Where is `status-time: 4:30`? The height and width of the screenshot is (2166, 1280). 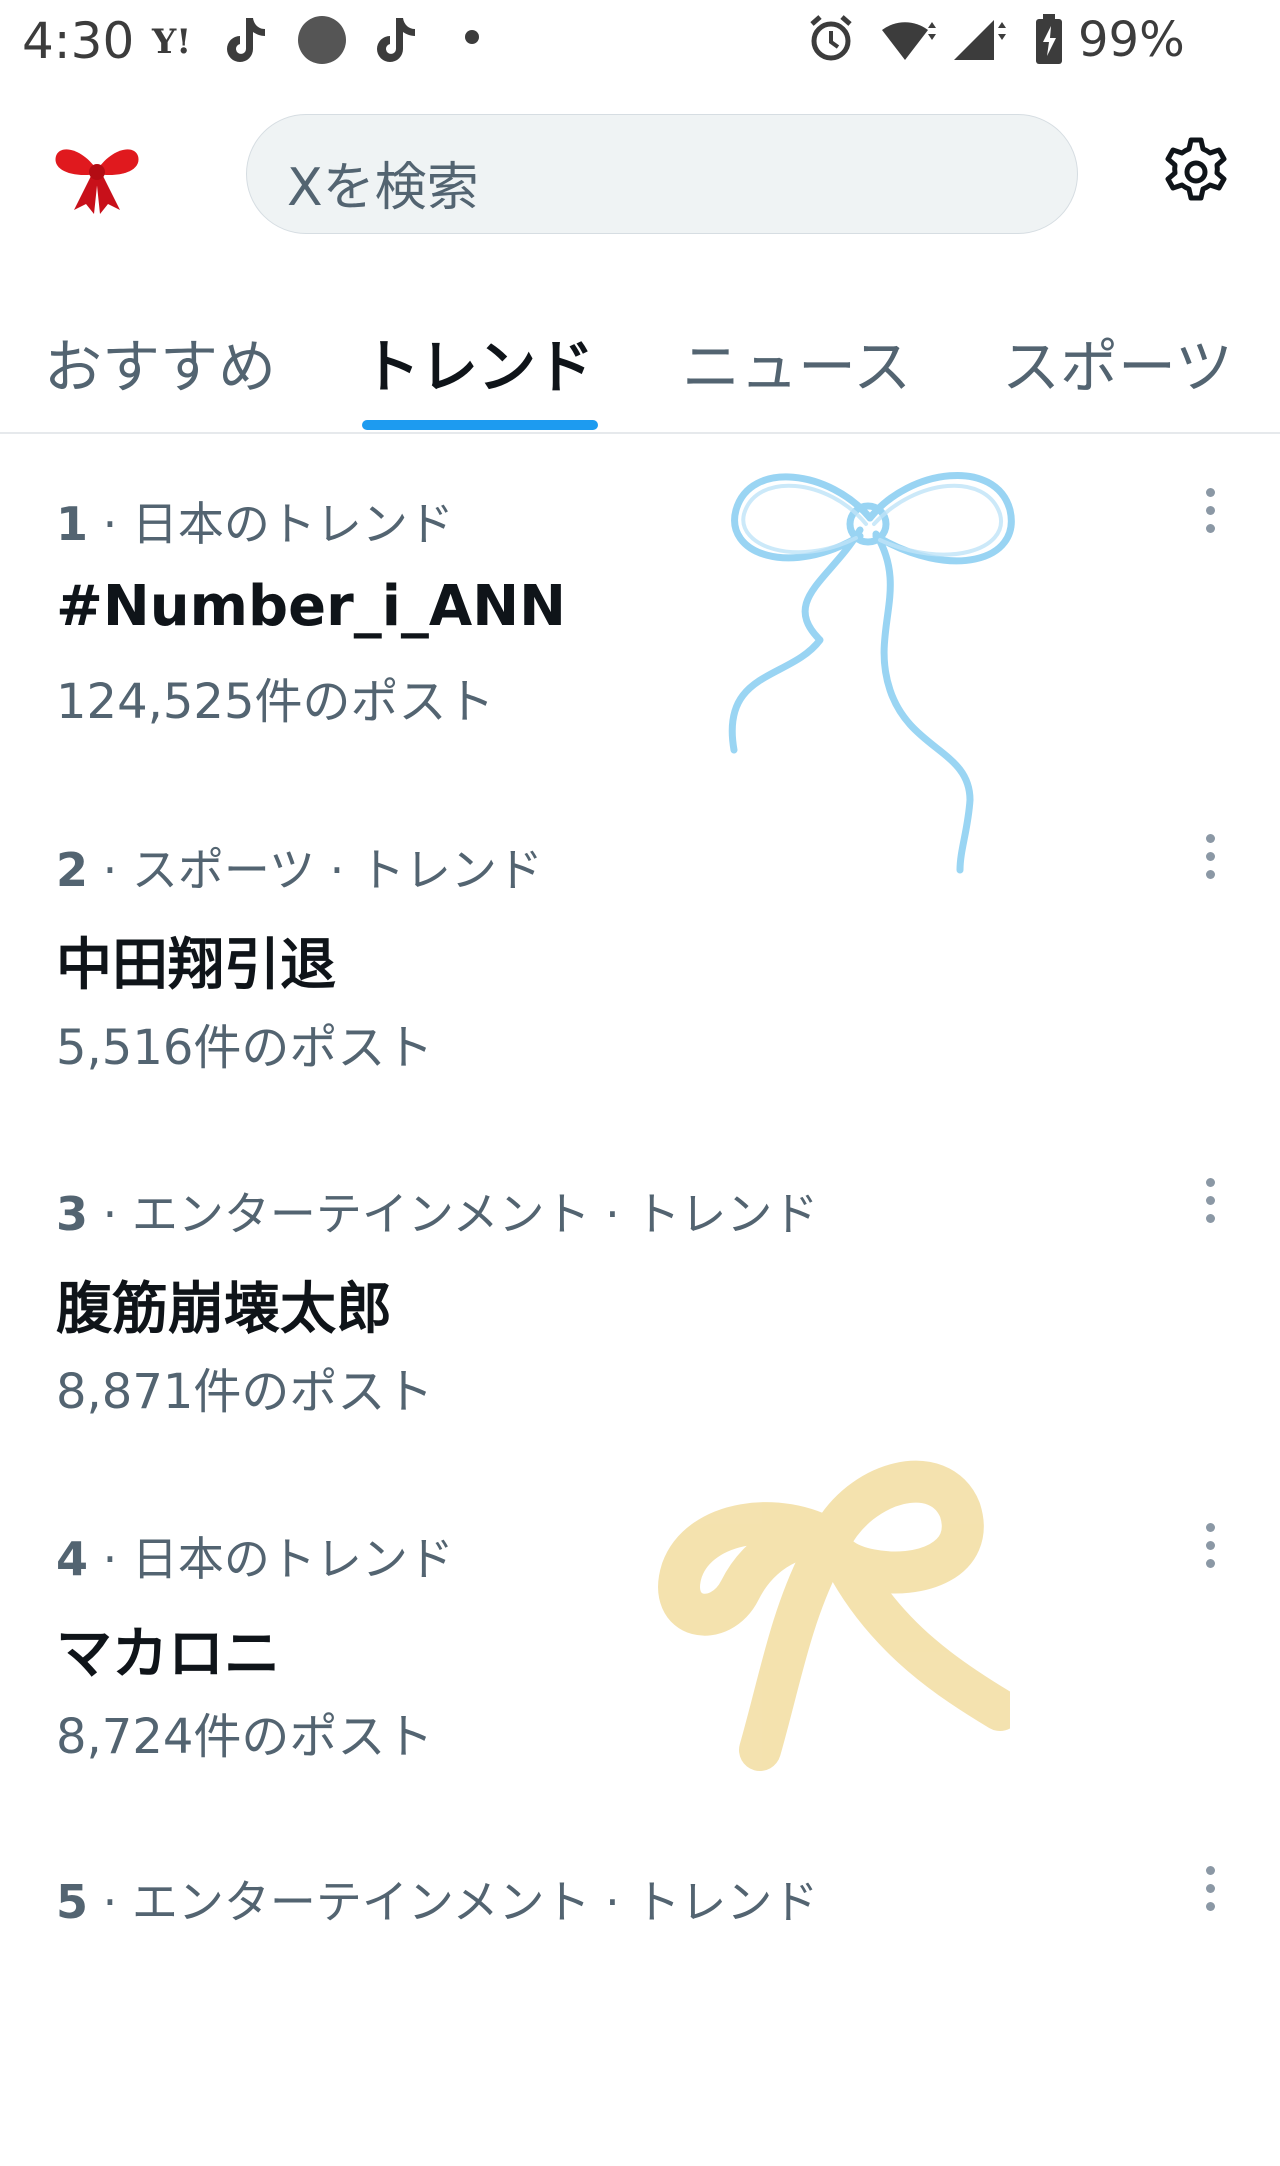
status-time: 4:30 is located at coordinates (78, 41).